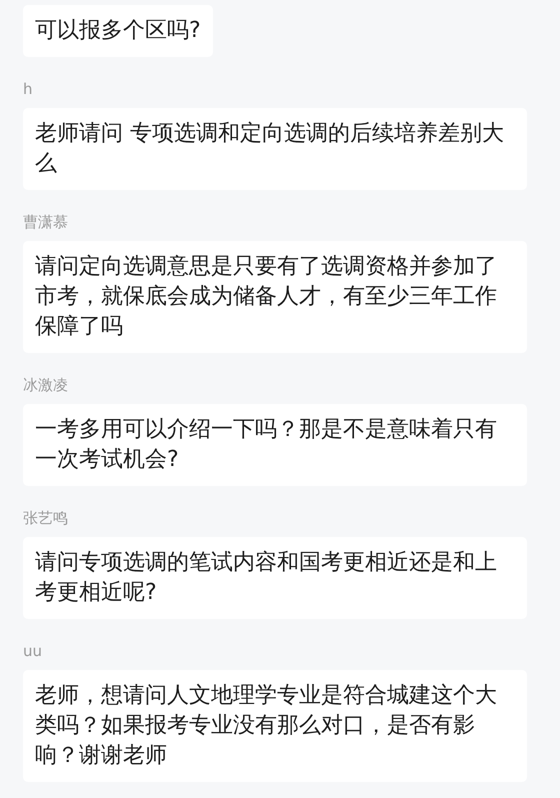 This screenshot has height=798, width=560. What do you see at coordinates (275, 578) in the screenshot?
I see `message-bubble: 请问专项选调的笔试内容和国考更相近还是和上考更相近呢?` at bounding box center [275, 578].